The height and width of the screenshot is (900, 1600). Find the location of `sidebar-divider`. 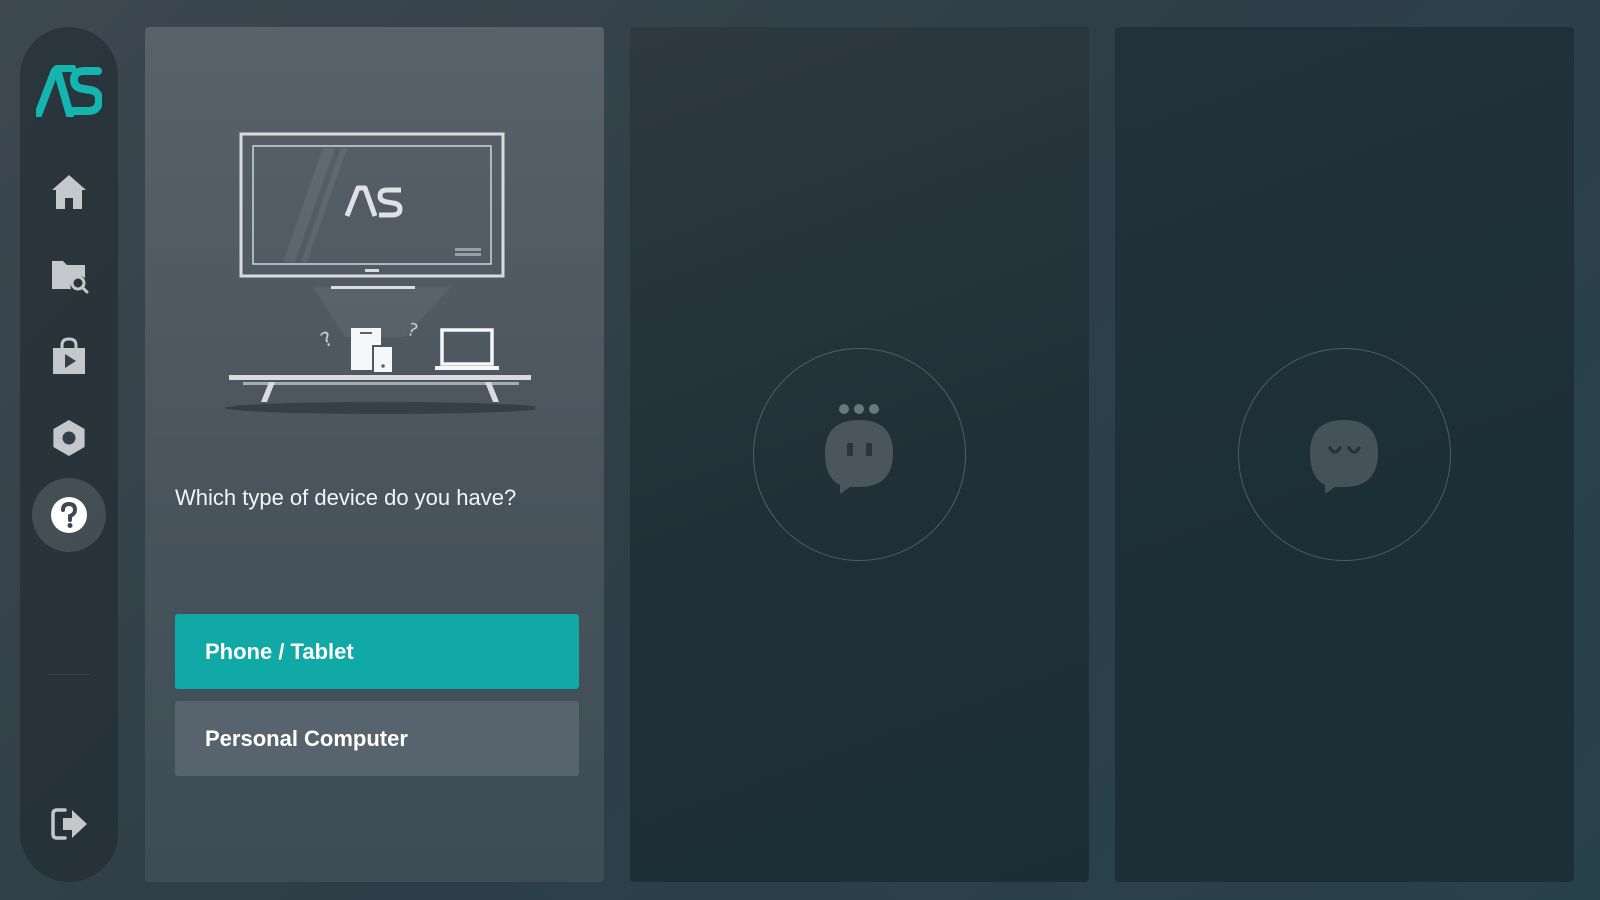

sidebar-divider is located at coordinates (69, 674).